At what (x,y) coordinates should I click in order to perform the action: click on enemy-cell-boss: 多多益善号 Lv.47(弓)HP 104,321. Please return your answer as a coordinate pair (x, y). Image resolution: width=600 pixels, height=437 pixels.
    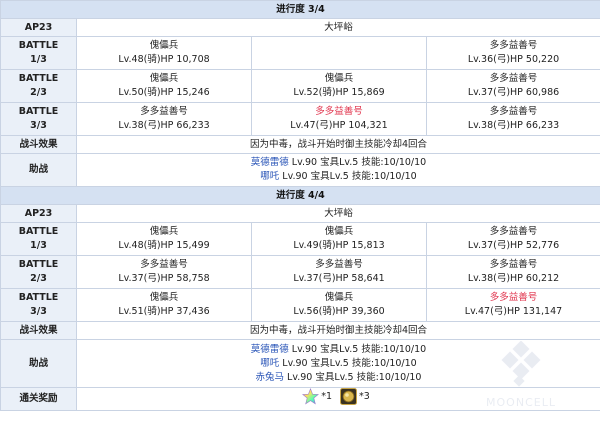
    Looking at the image, I should click on (339, 119).